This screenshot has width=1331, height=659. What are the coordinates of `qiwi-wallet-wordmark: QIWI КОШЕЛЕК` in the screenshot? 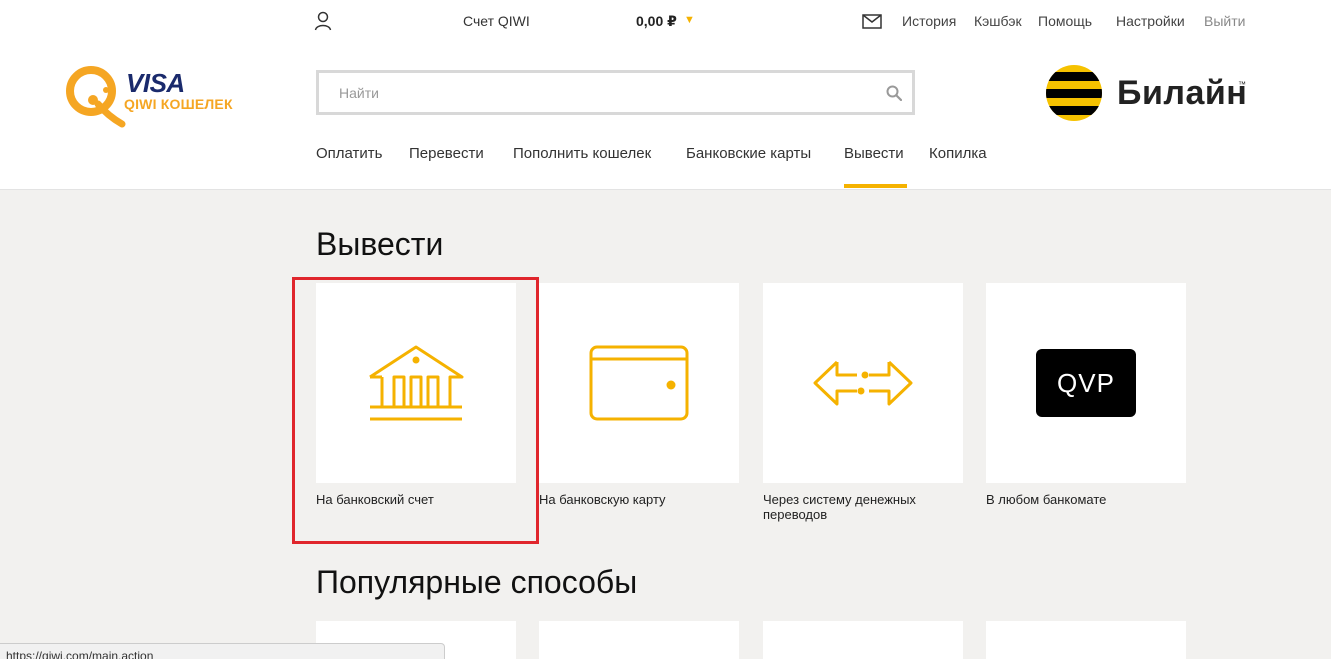 It's located at (178, 104).